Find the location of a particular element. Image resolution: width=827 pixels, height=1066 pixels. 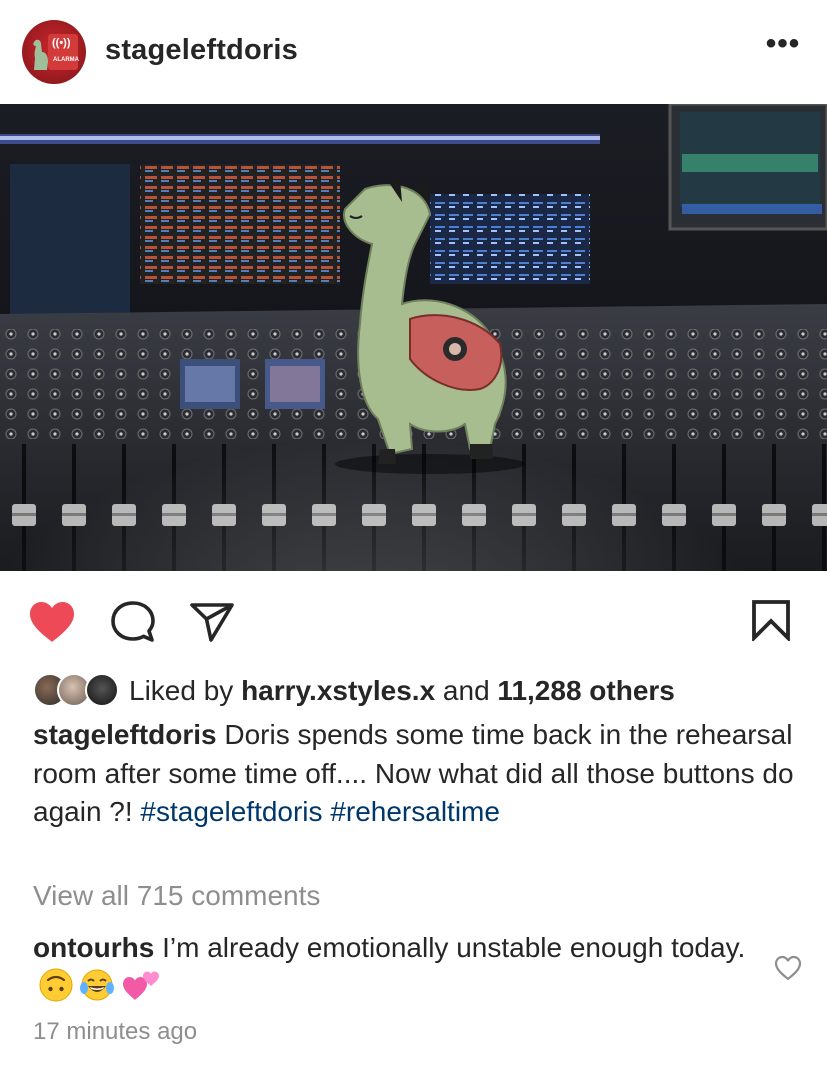

hashtag-link: #stageleftdoris is located at coordinates (231, 811).